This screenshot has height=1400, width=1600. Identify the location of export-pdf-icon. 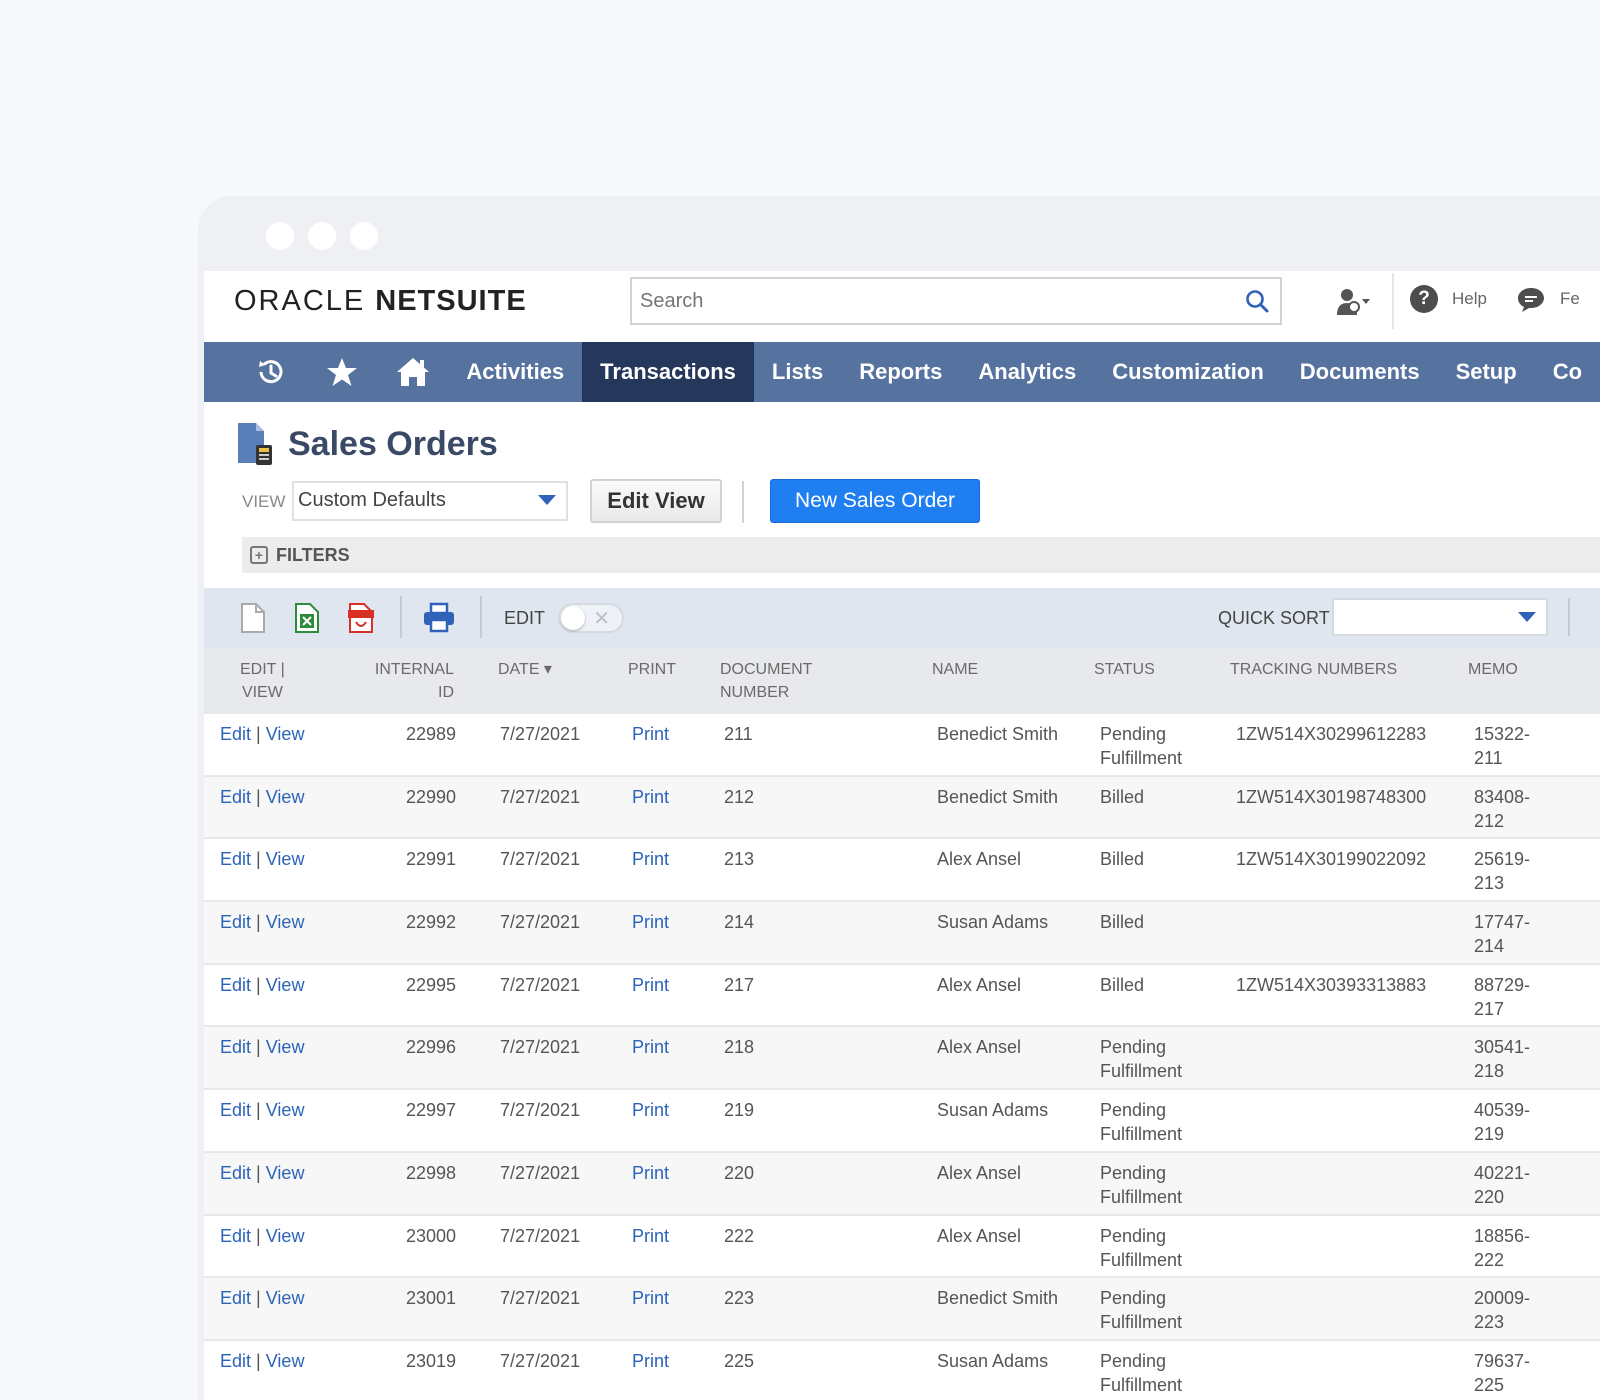
(361, 618).